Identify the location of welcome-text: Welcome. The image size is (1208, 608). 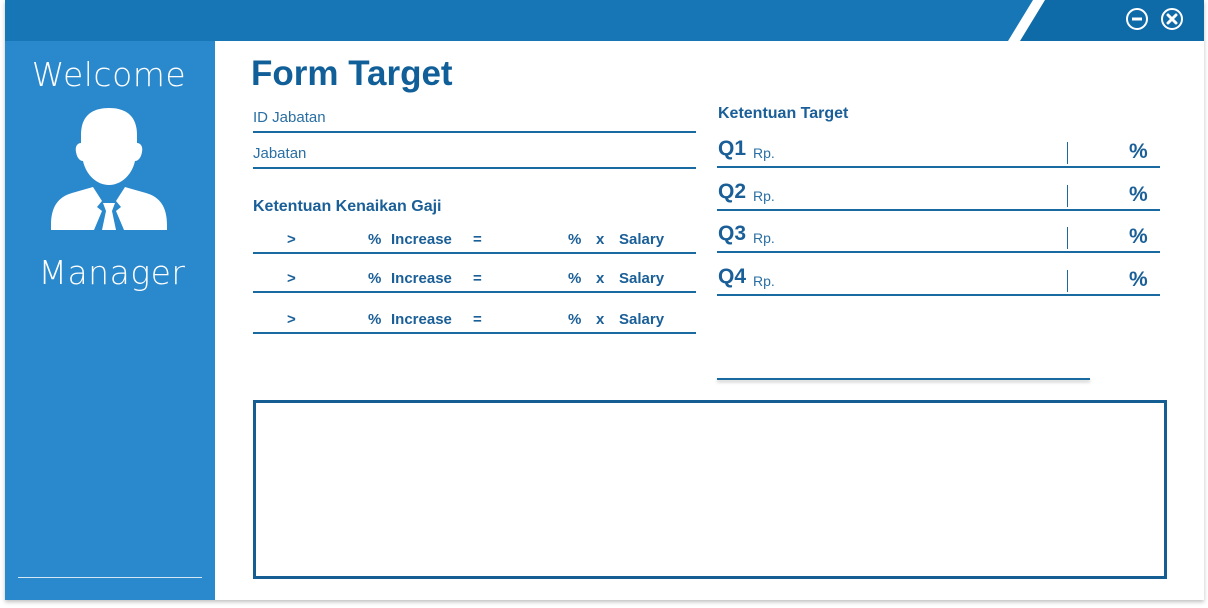
(109, 74).